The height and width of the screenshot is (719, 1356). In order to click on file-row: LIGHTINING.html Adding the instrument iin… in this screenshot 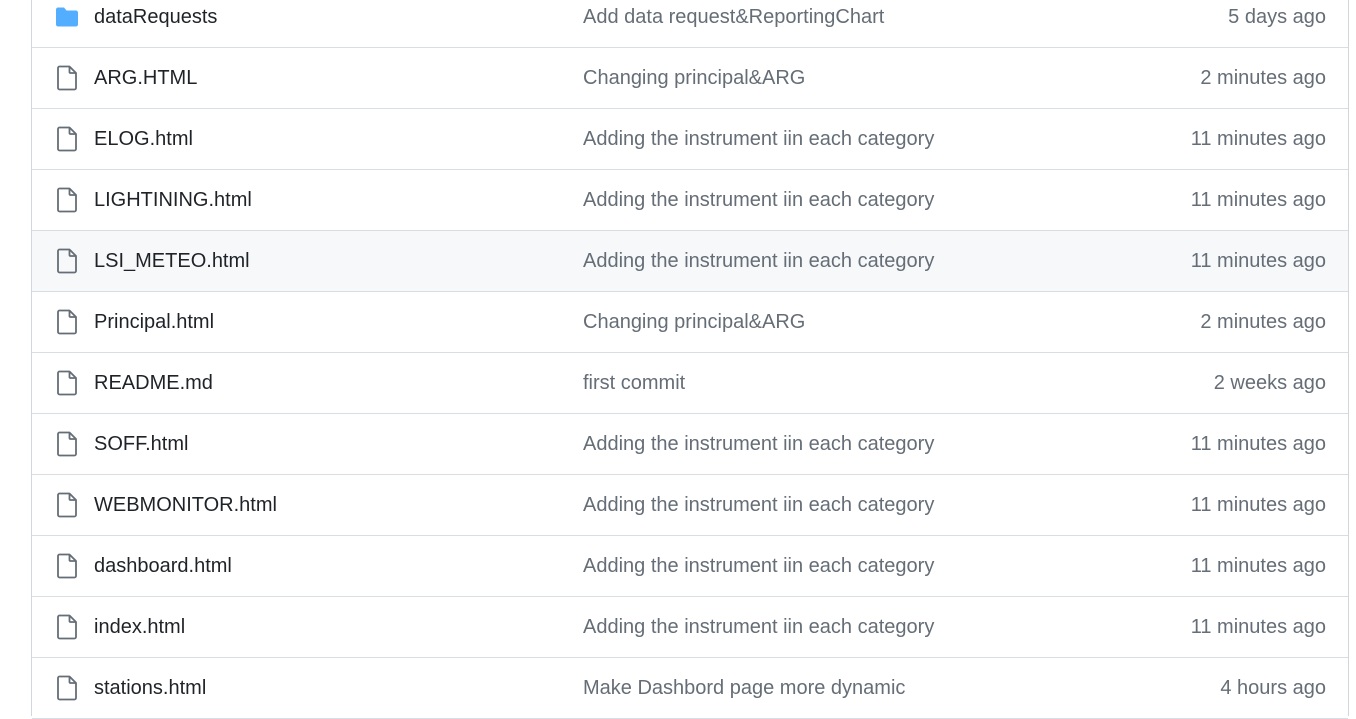, I will do `click(690, 200)`.